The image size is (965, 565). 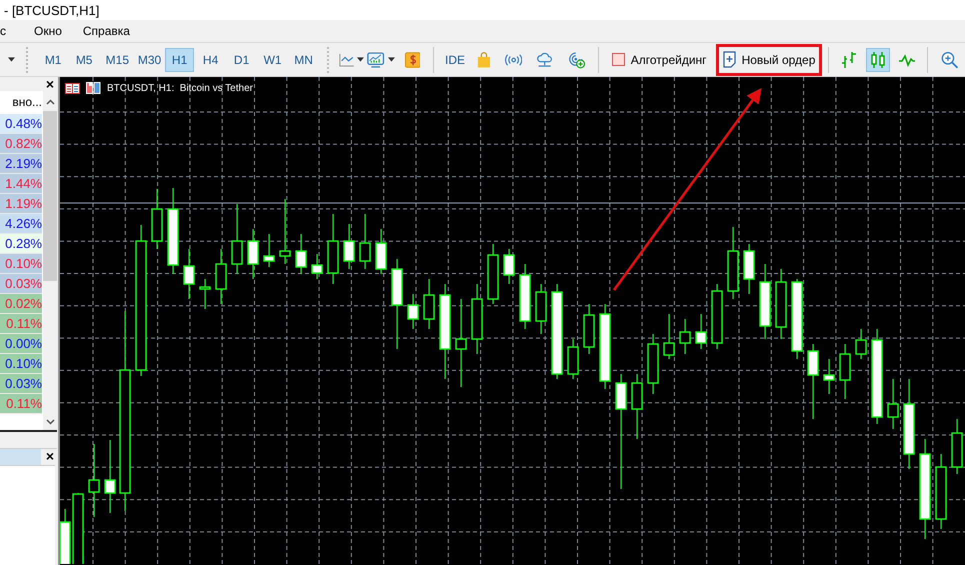 What do you see at coordinates (50, 422) in the screenshot?
I see `scroll-down-icon` at bounding box center [50, 422].